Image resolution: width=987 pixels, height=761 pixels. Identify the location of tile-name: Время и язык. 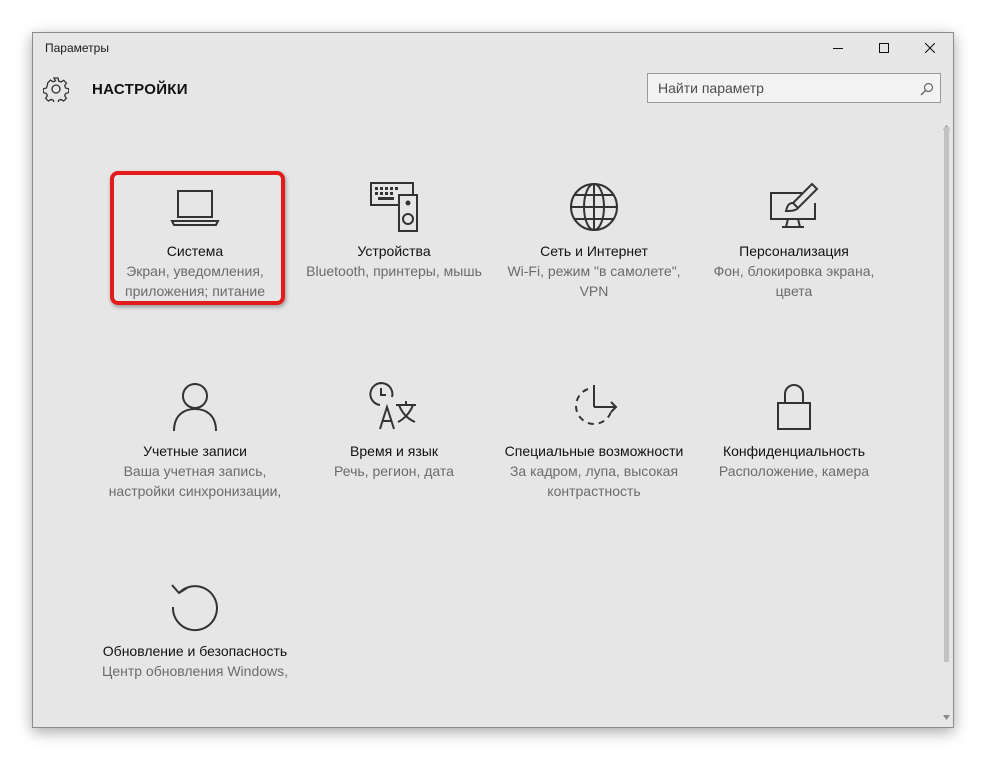
(394, 451).